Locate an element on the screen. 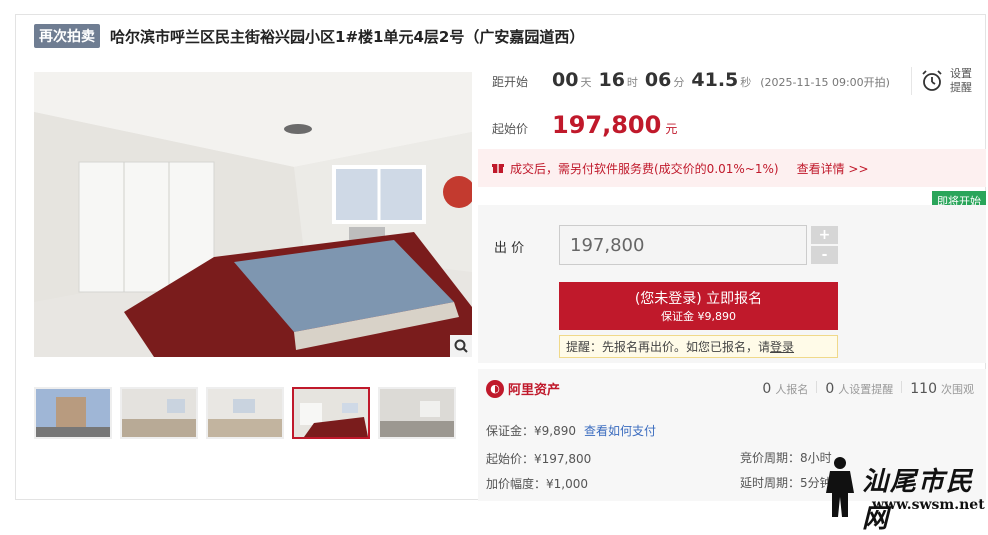 Image resolution: width=988 pixels, height=535 pixels. alarm-clock-icon is located at coordinates (932, 80).